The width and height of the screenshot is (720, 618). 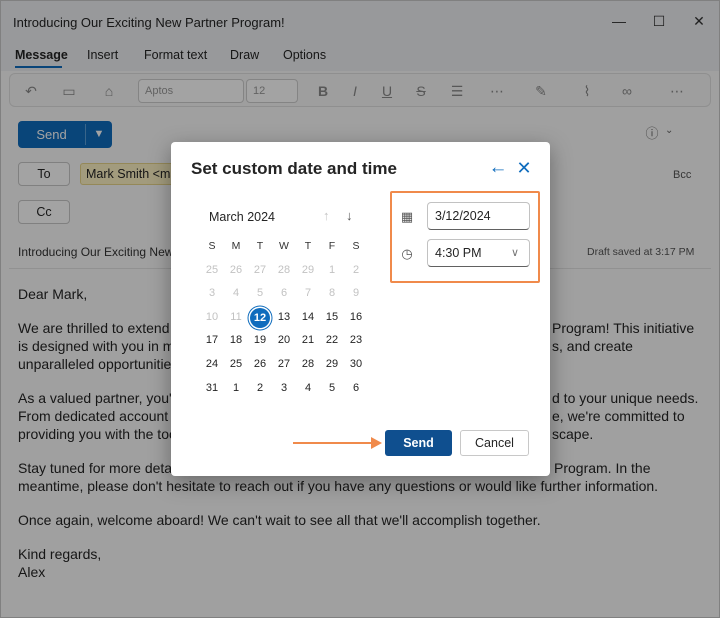 What do you see at coordinates (356, 318) in the screenshot?
I see `calendar-day: 16` at bounding box center [356, 318].